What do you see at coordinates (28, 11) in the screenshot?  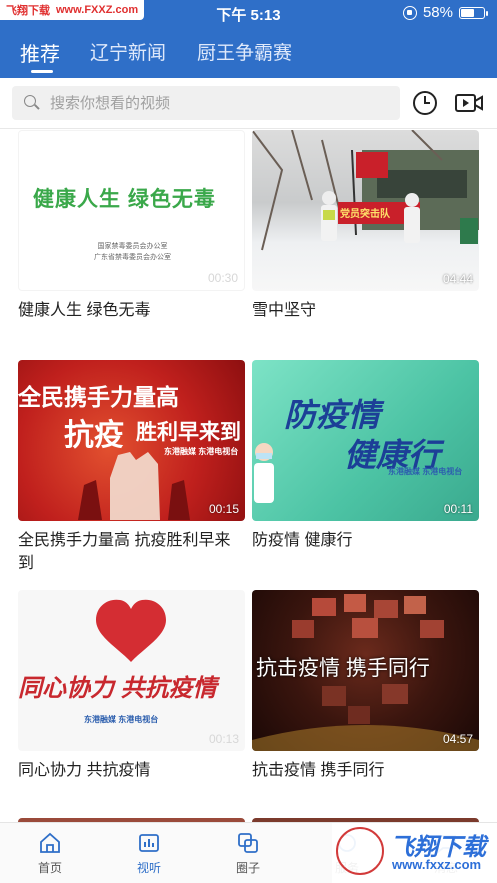 I see `watermark-brand: 飞翔下载` at bounding box center [28, 11].